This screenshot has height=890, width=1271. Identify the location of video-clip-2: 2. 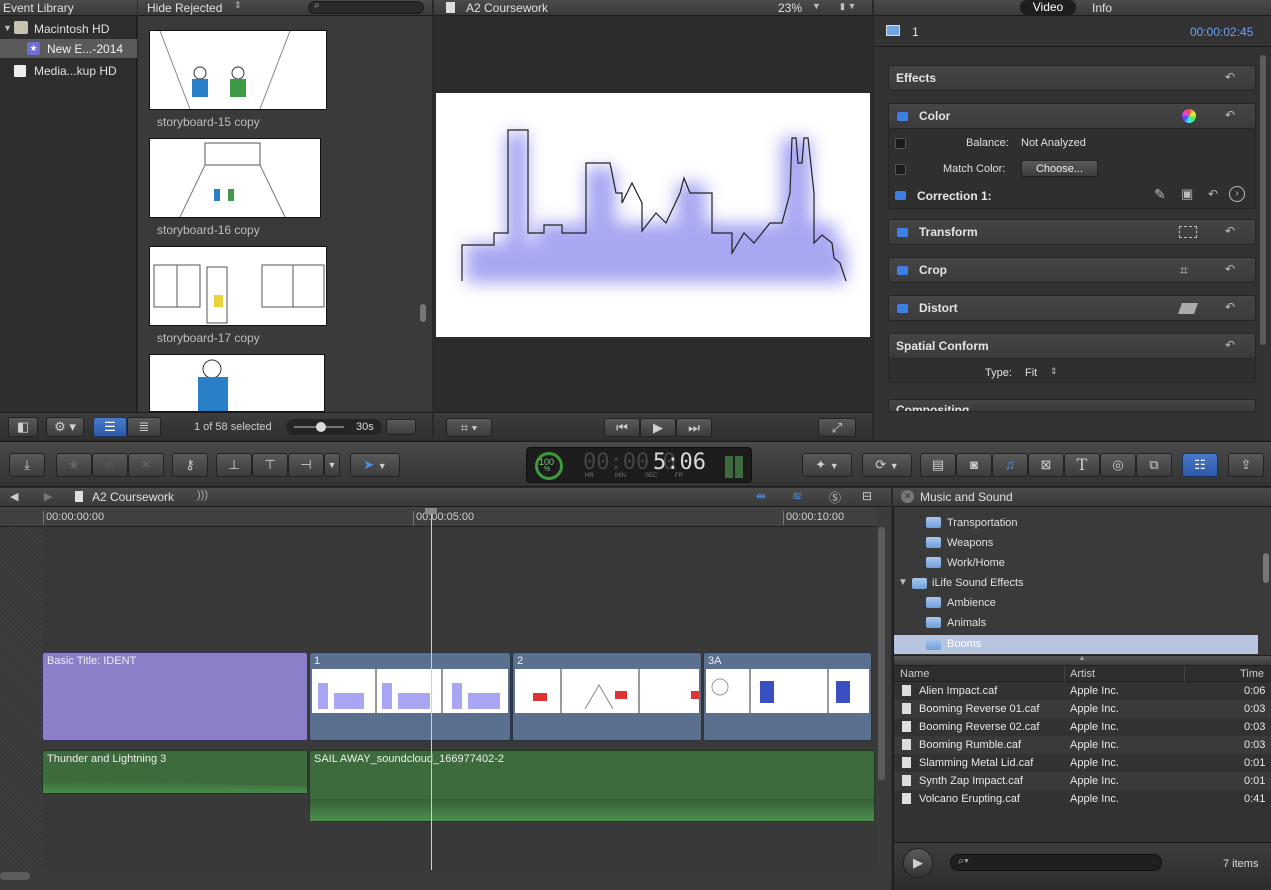
(607, 696).